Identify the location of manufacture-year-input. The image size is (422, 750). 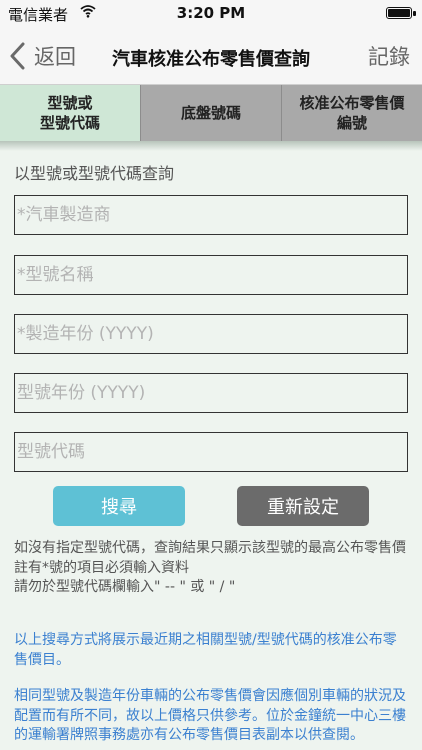
(211, 334).